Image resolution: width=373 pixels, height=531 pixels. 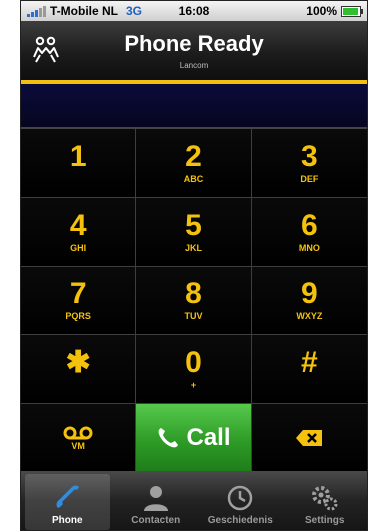 I want to click on key-4: 4 GHI, so click(x=79, y=232).